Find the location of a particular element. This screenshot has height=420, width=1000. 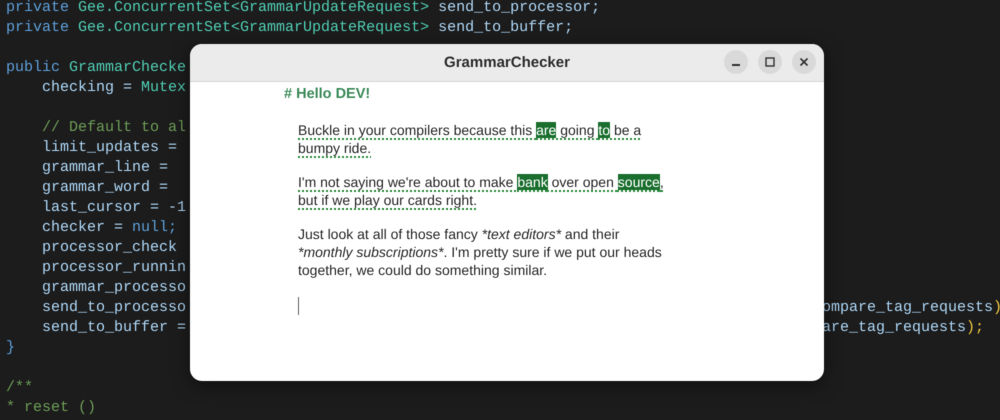

close-icon is located at coordinates (804, 62).